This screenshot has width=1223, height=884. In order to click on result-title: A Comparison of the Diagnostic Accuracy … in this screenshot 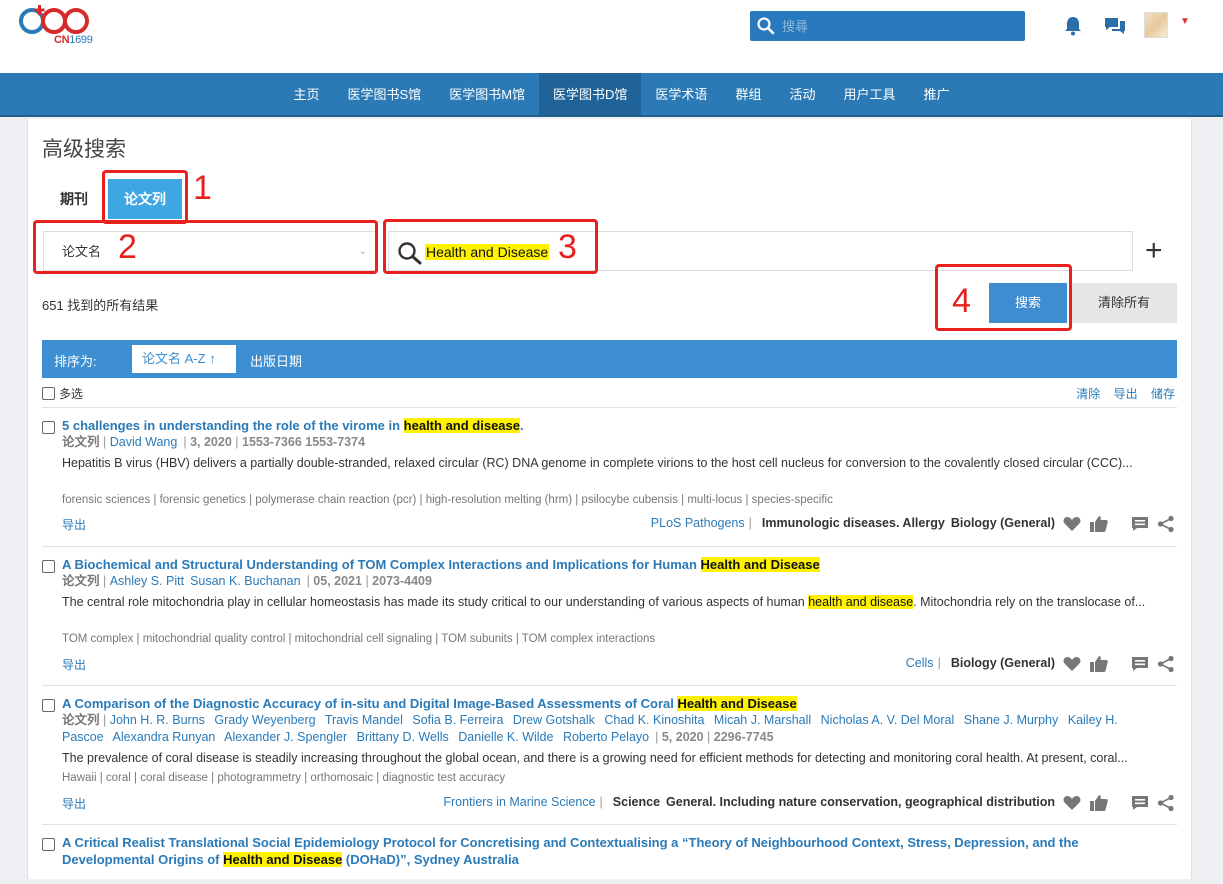, I will do `click(602, 703)`.